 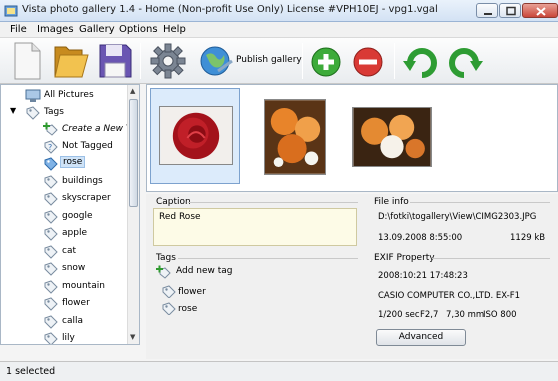 What do you see at coordinates (180, 217) in the screenshot?
I see `caption-value: Red Rose` at bounding box center [180, 217].